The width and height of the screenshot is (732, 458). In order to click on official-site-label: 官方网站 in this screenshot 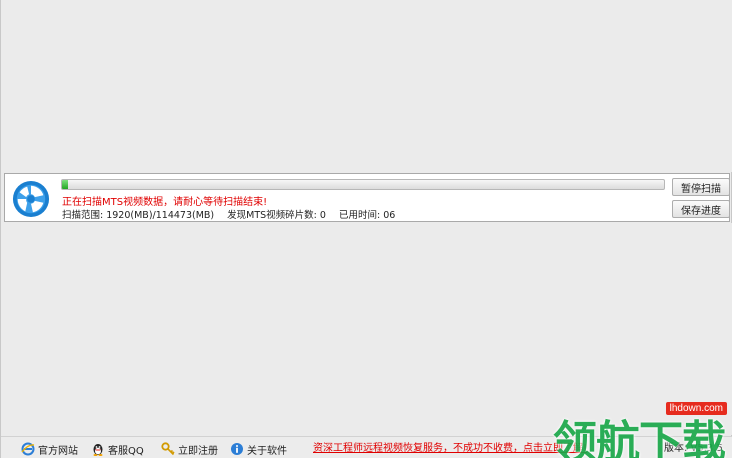, I will do `click(58, 451)`.